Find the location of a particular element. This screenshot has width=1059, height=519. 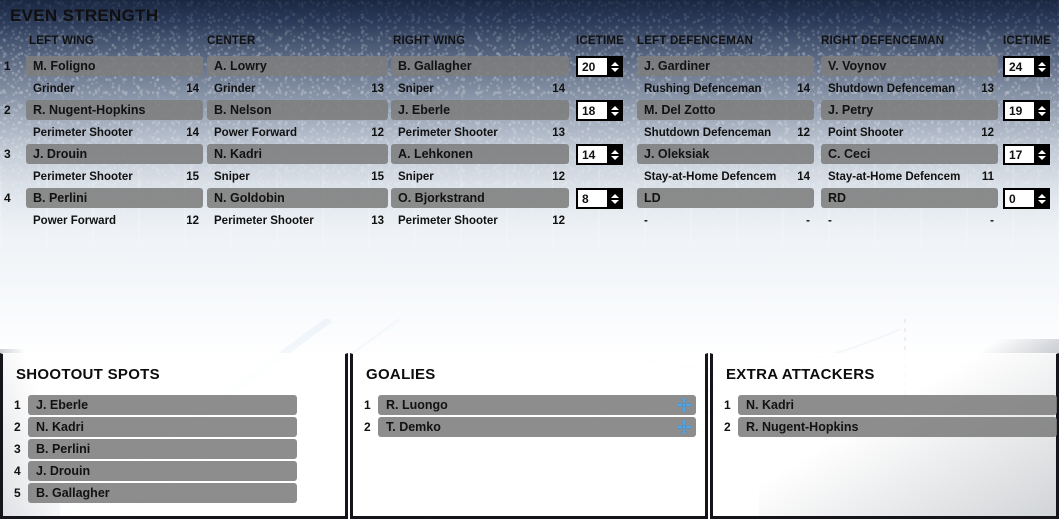

icetime-spinner-forward-line-1-arrows is located at coordinates (614, 66).